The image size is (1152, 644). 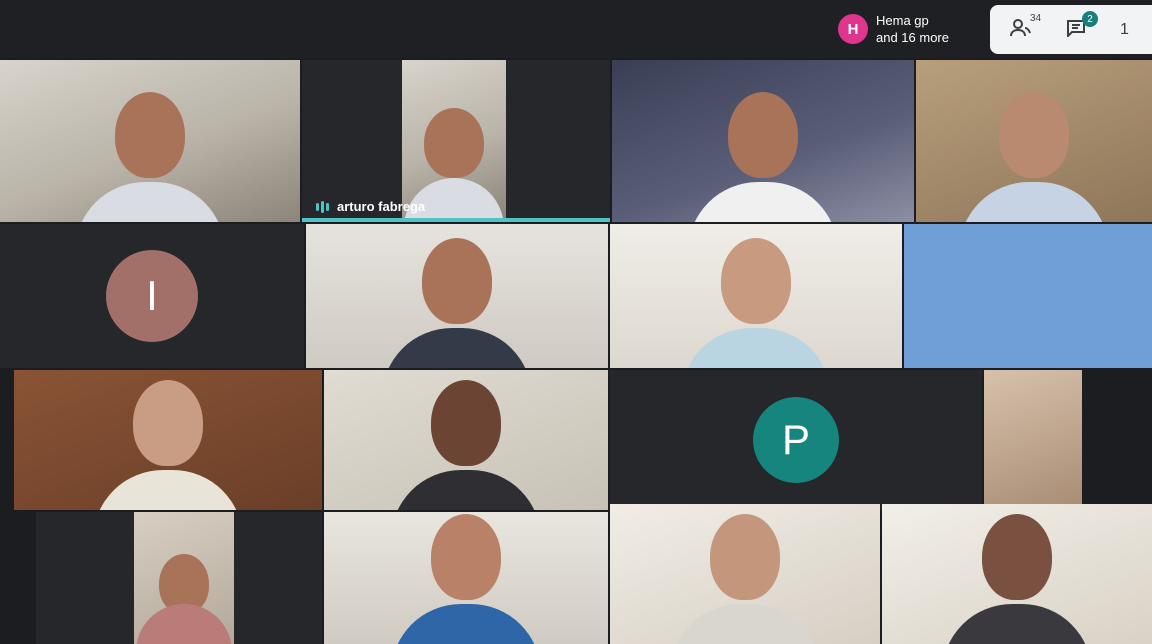 I want to click on people-icon, so click(x=1020, y=28).